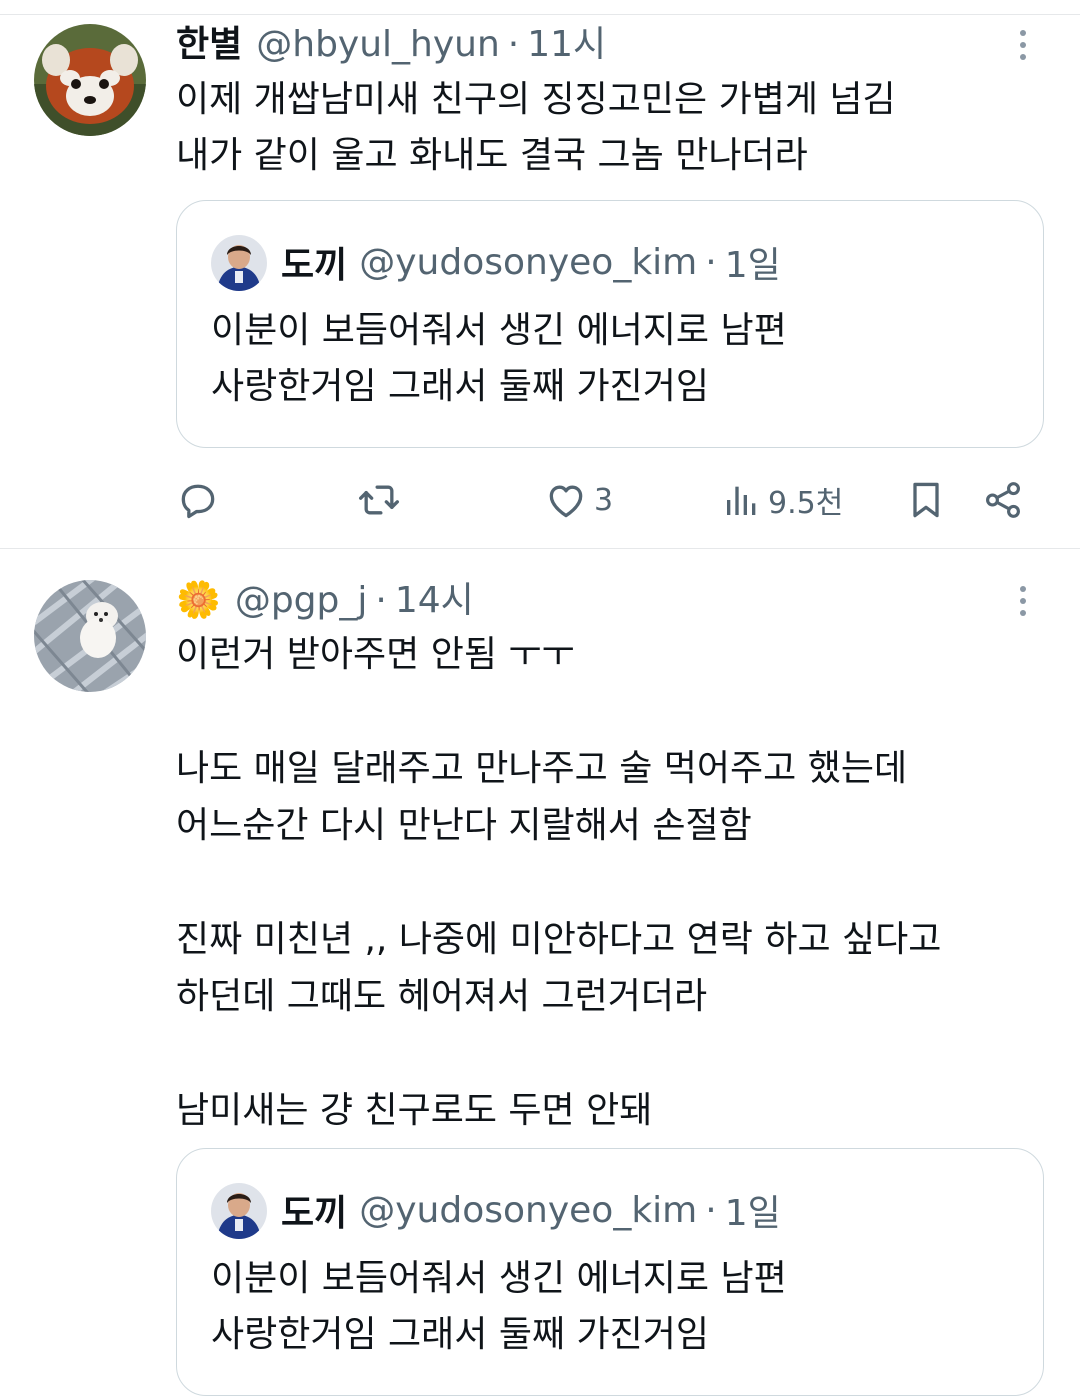 This screenshot has width=1080, height=1398. I want to click on avatar-dog, so click(90, 636).